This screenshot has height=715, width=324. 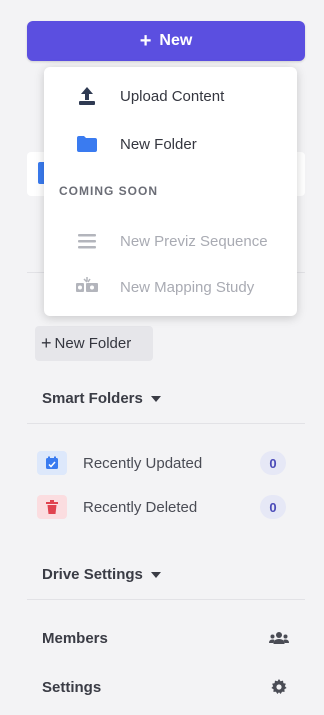 I want to click on menu-item-label: New Mapping Study, so click(x=187, y=287).